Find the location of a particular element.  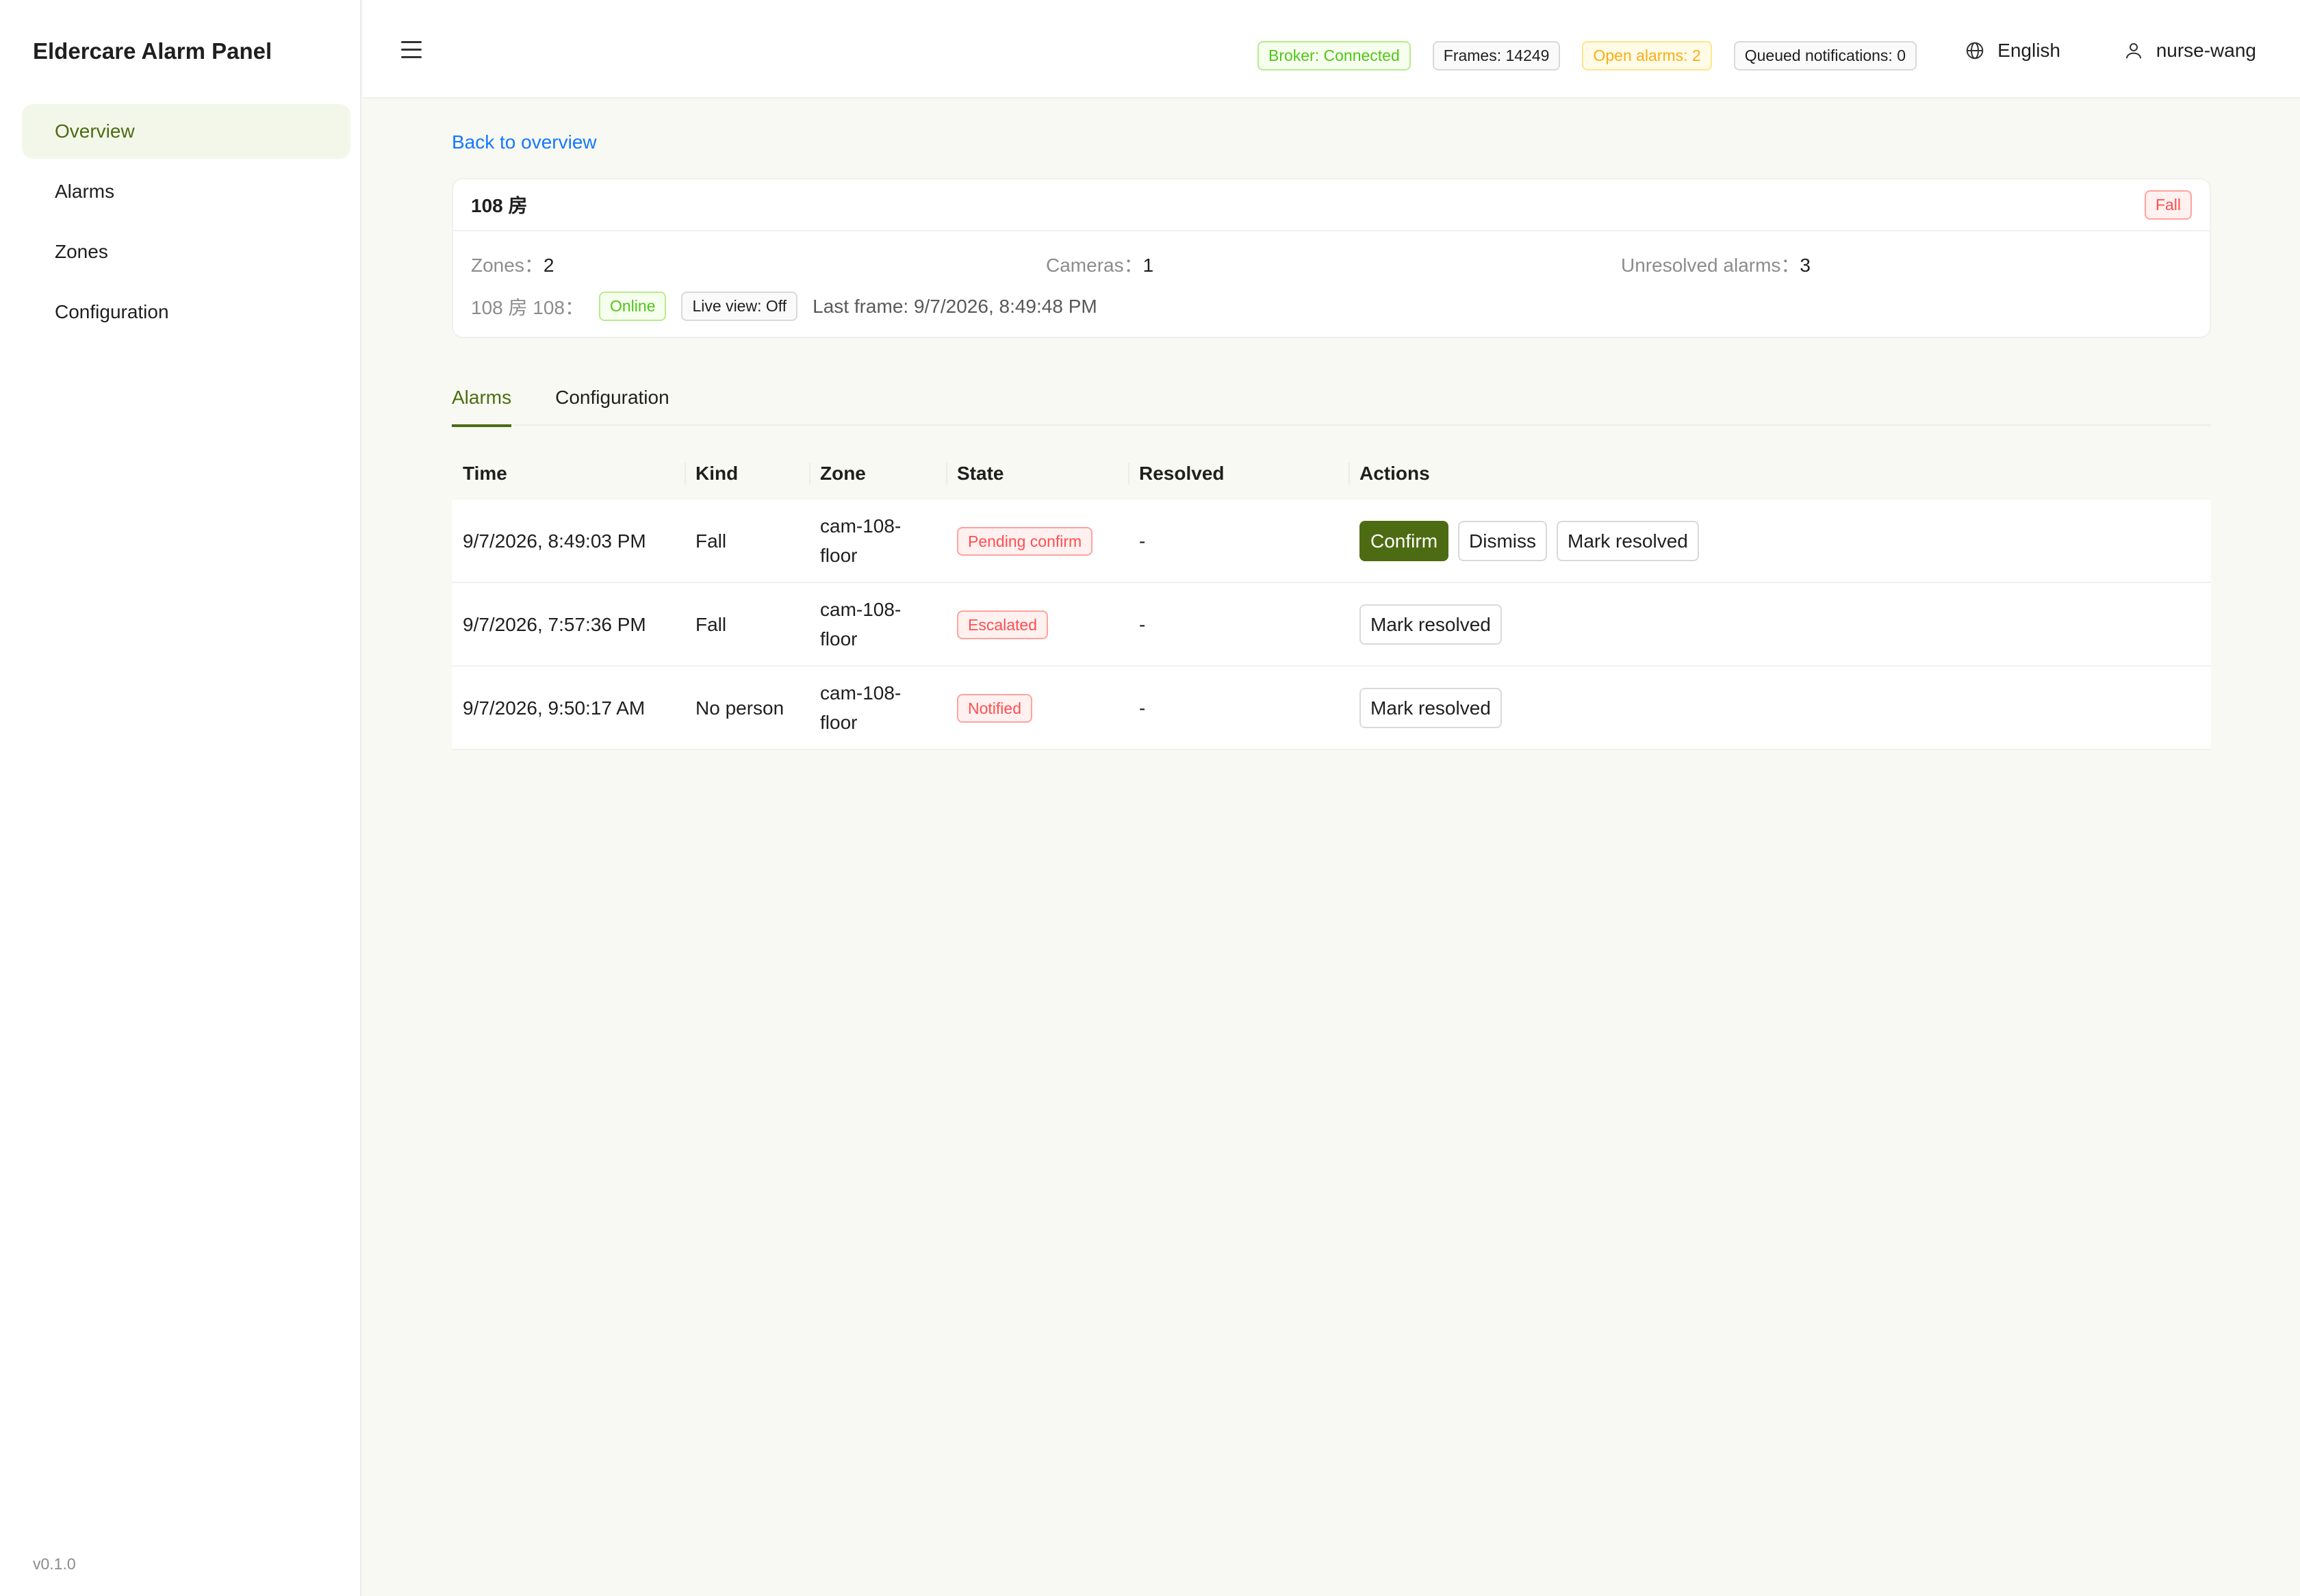

username: nurse-wang is located at coordinates (2206, 50).